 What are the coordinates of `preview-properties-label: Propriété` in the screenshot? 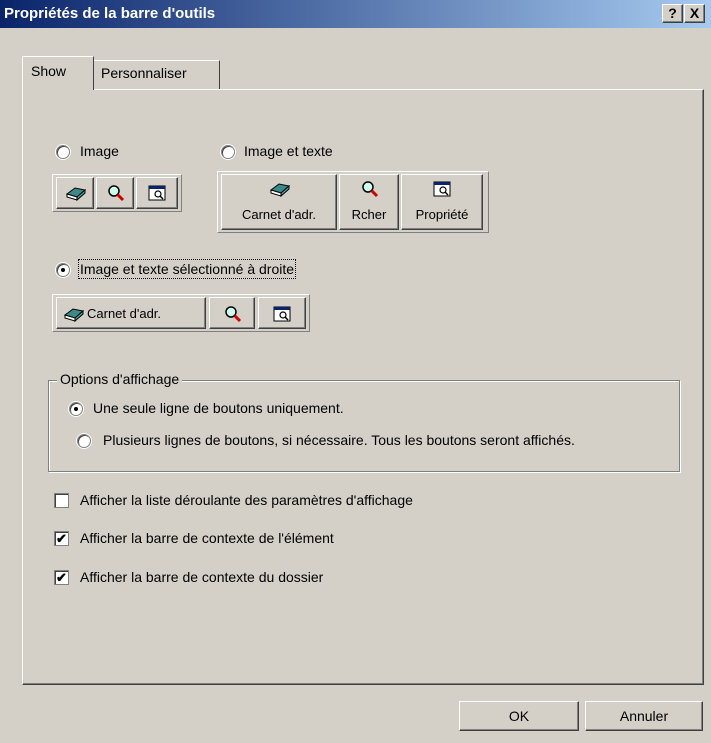 It's located at (442, 214).